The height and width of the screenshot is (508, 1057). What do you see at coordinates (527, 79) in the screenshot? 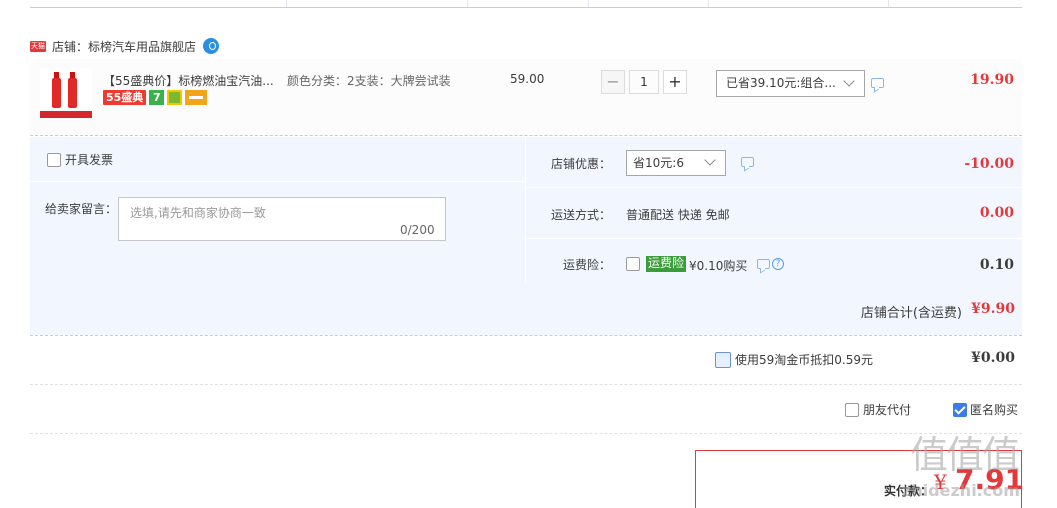
I see `unit-price: 59.00` at bounding box center [527, 79].